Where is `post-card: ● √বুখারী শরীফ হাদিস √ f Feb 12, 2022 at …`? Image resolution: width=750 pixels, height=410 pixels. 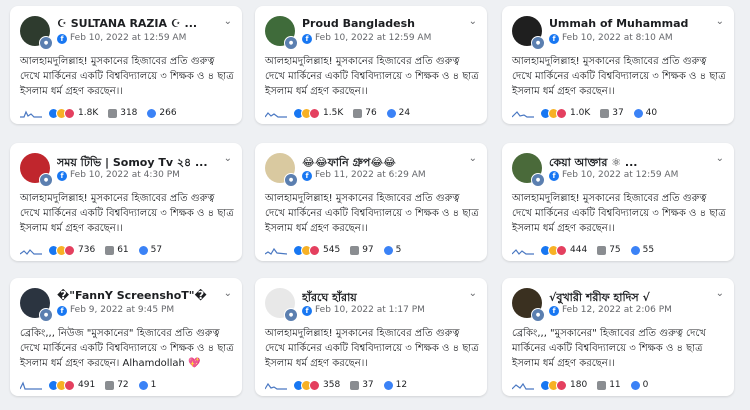
post-card: ● √বুখারী শরীফ হাদিস √ f Feb 12, 2022 at … is located at coordinates (618, 337).